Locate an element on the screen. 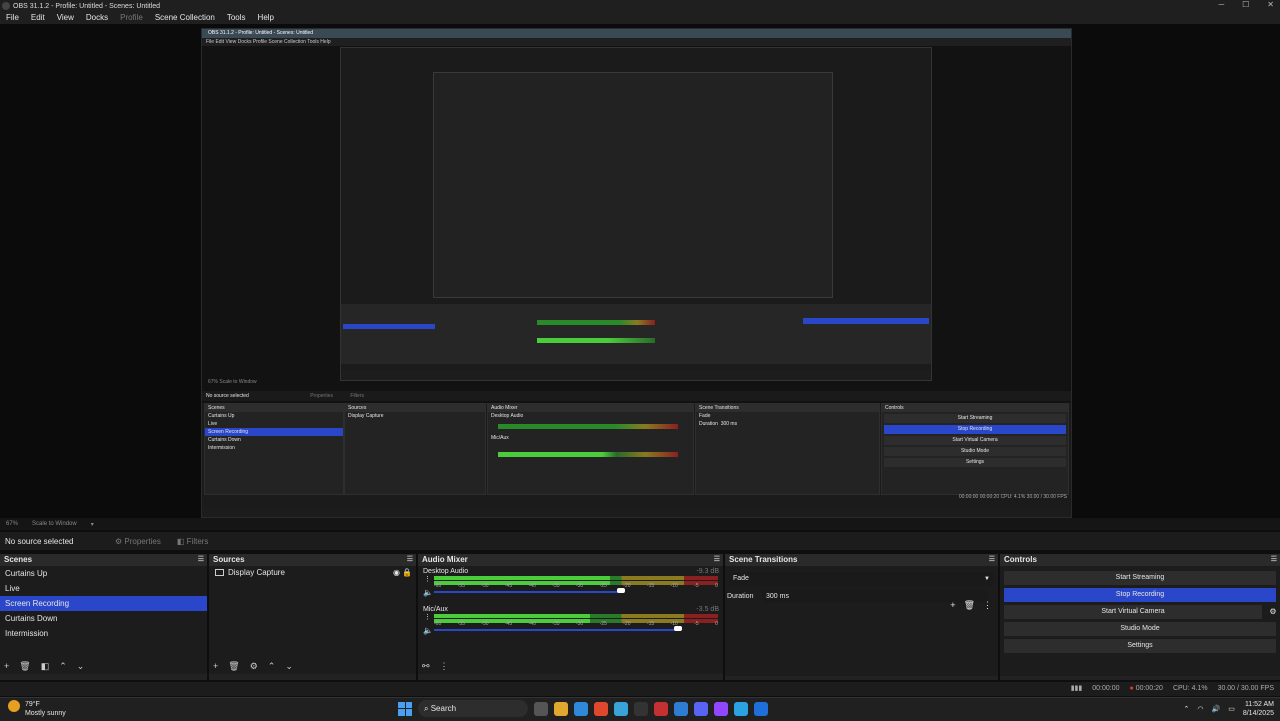  nested-inner-scene-selected is located at coordinates (389, 326).